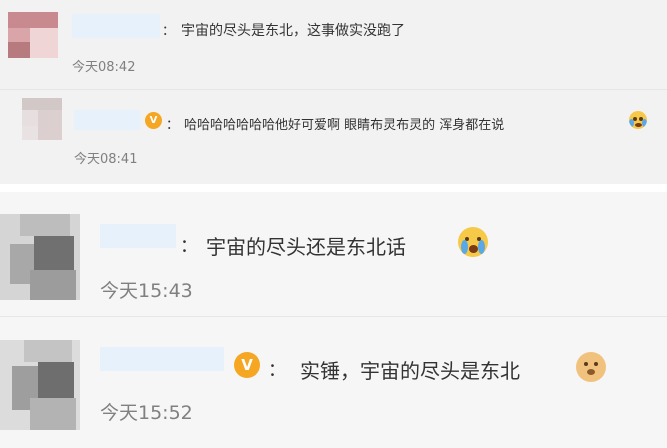  I want to click on crying-emoji-icon, so click(473, 242).